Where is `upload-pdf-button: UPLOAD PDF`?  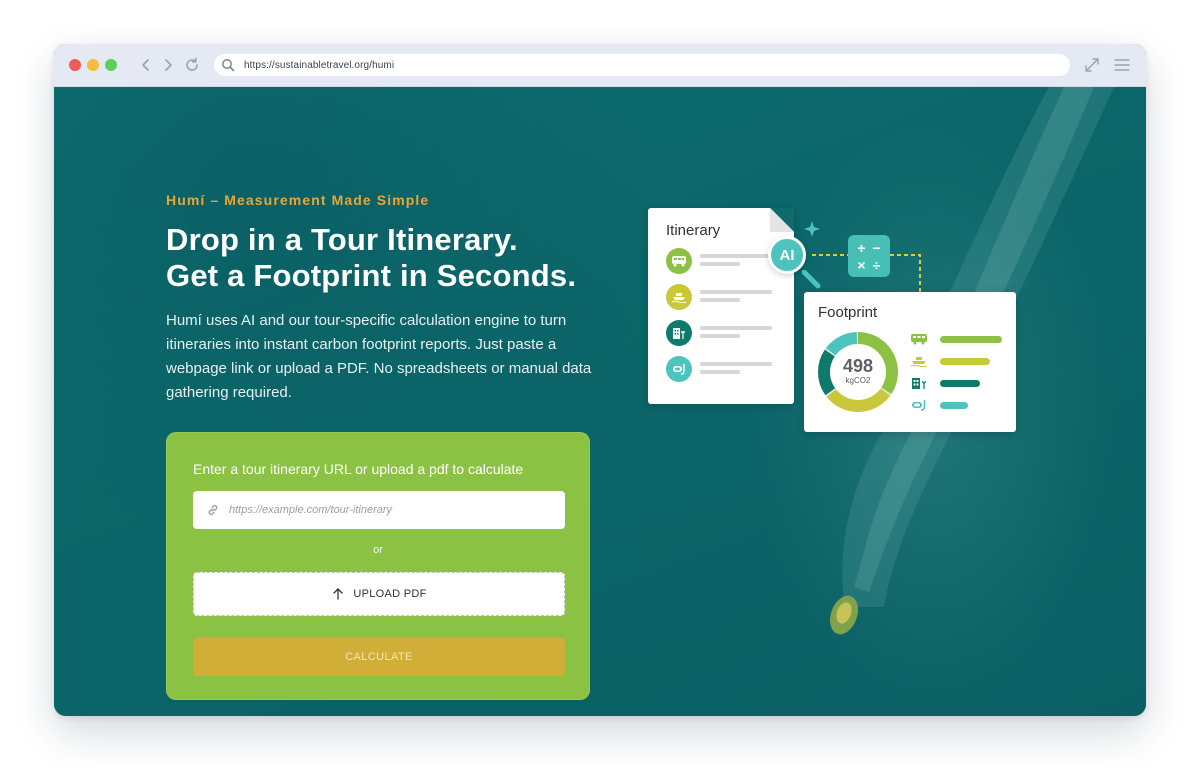
upload-pdf-button: UPLOAD PDF is located at coordinates (379, 594).